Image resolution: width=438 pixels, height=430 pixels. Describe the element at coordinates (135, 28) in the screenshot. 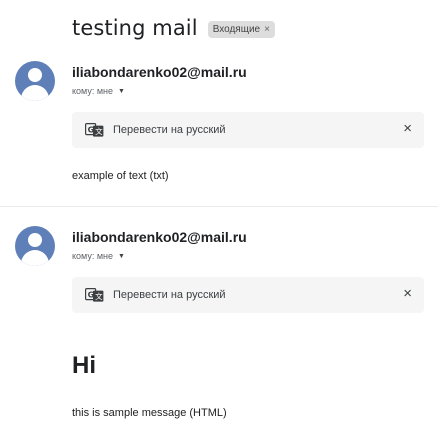

I see `thread-subject: testing mail` at that location.